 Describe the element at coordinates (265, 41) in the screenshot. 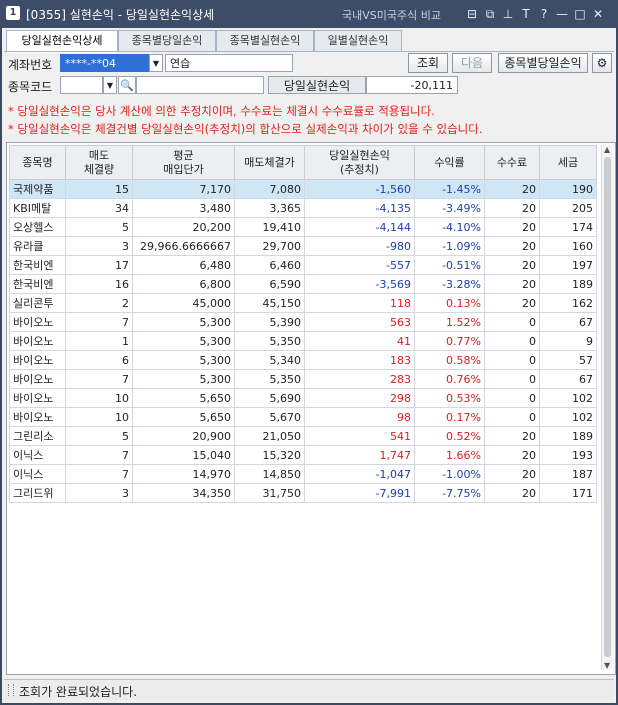

I see `tab-realized-pnl-by-stock: 종목별실현손익` at that location.